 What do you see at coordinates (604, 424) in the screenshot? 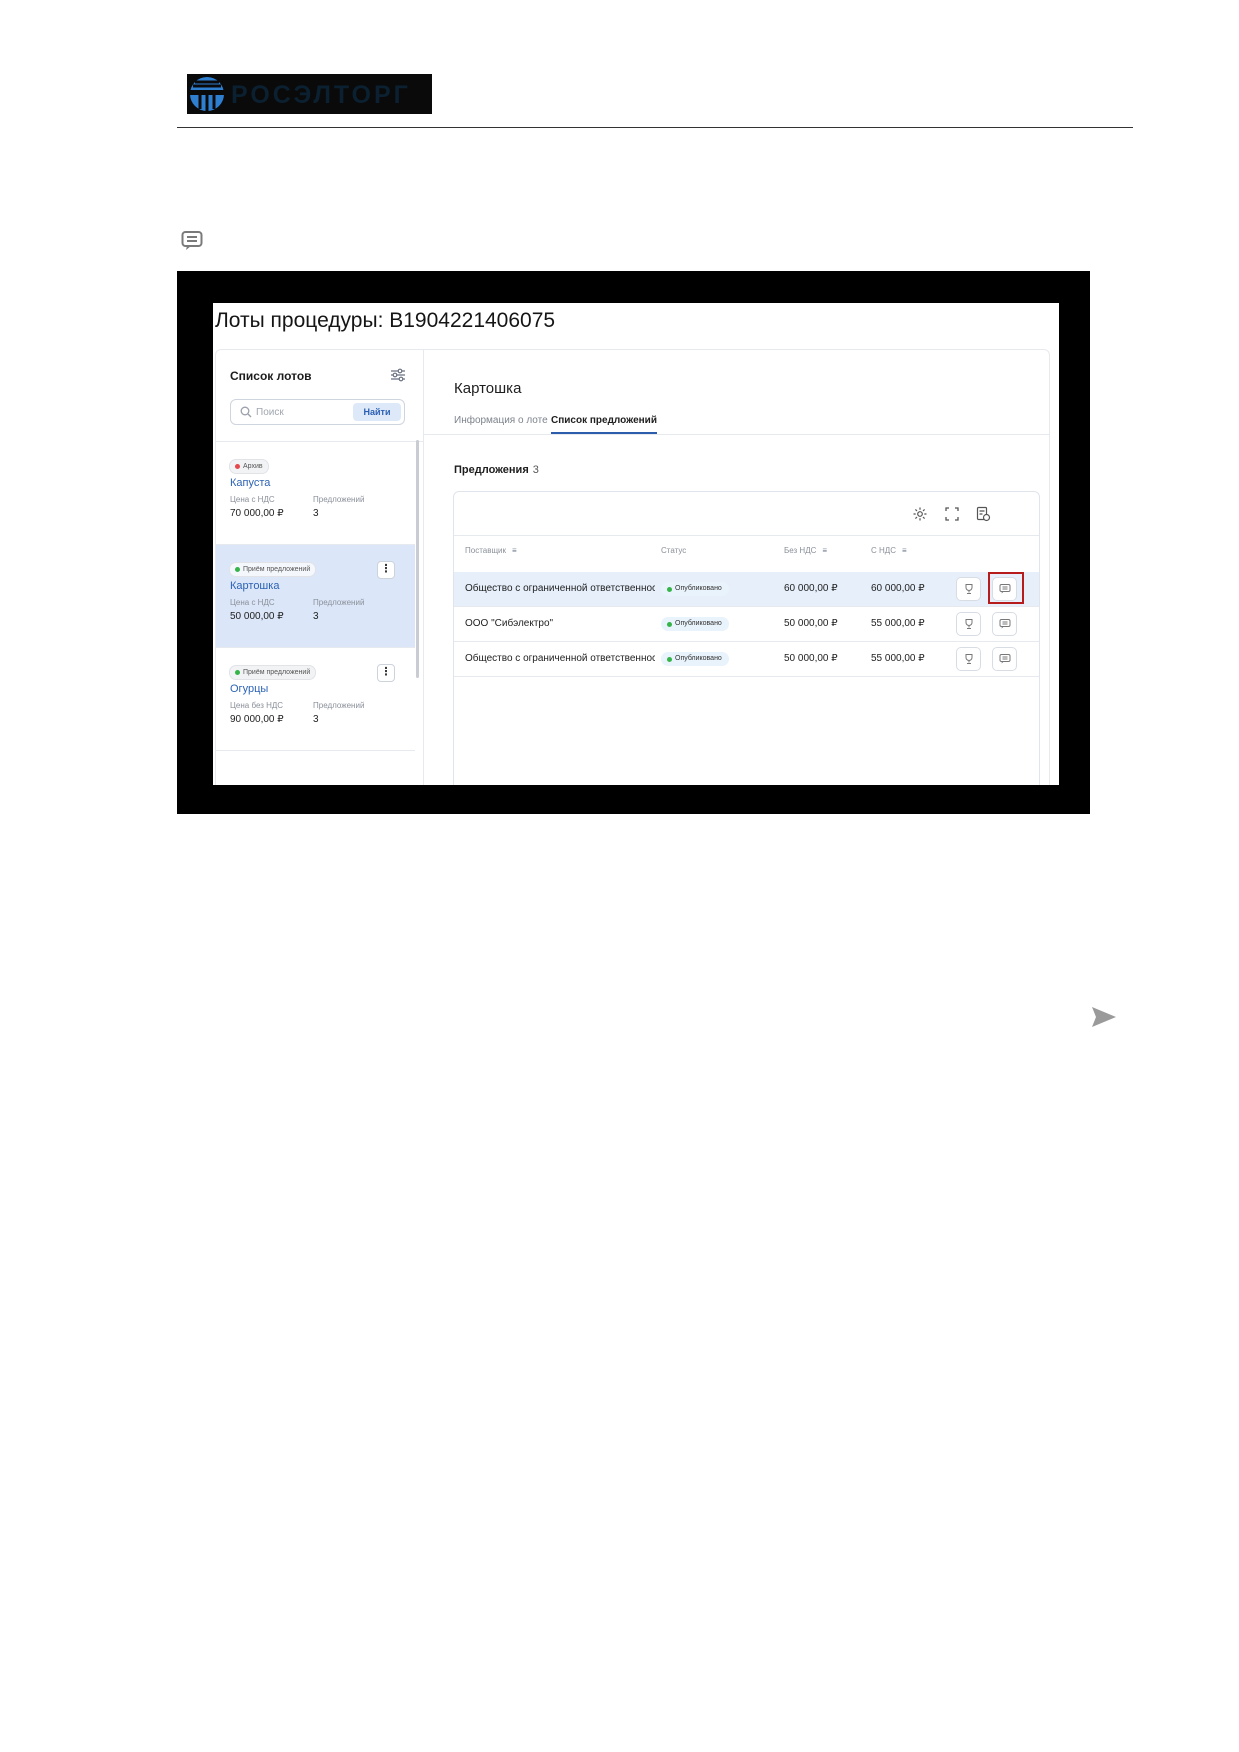
I see `tab-offers-list: Список предложений` at bounding box center [604, 424].